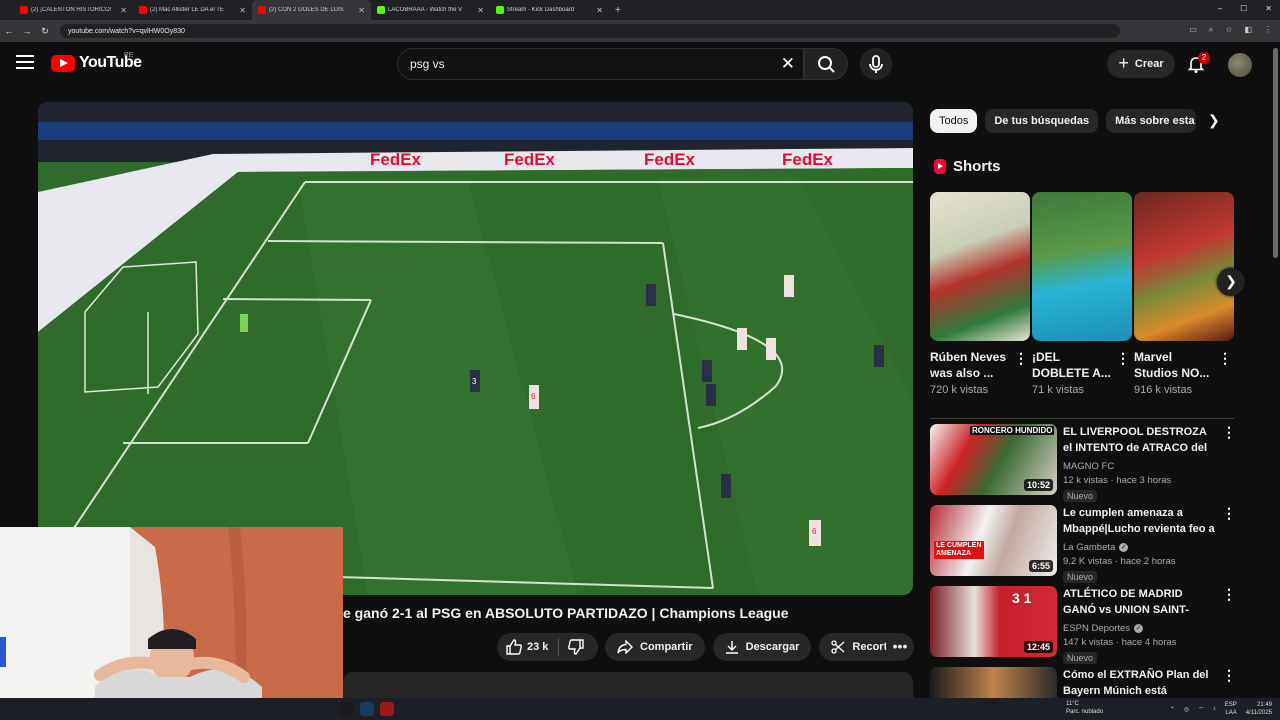 The height and width of the screenshot is (720, 1280). I want to click on search-input: psg vs ✕, so click(600, 64).